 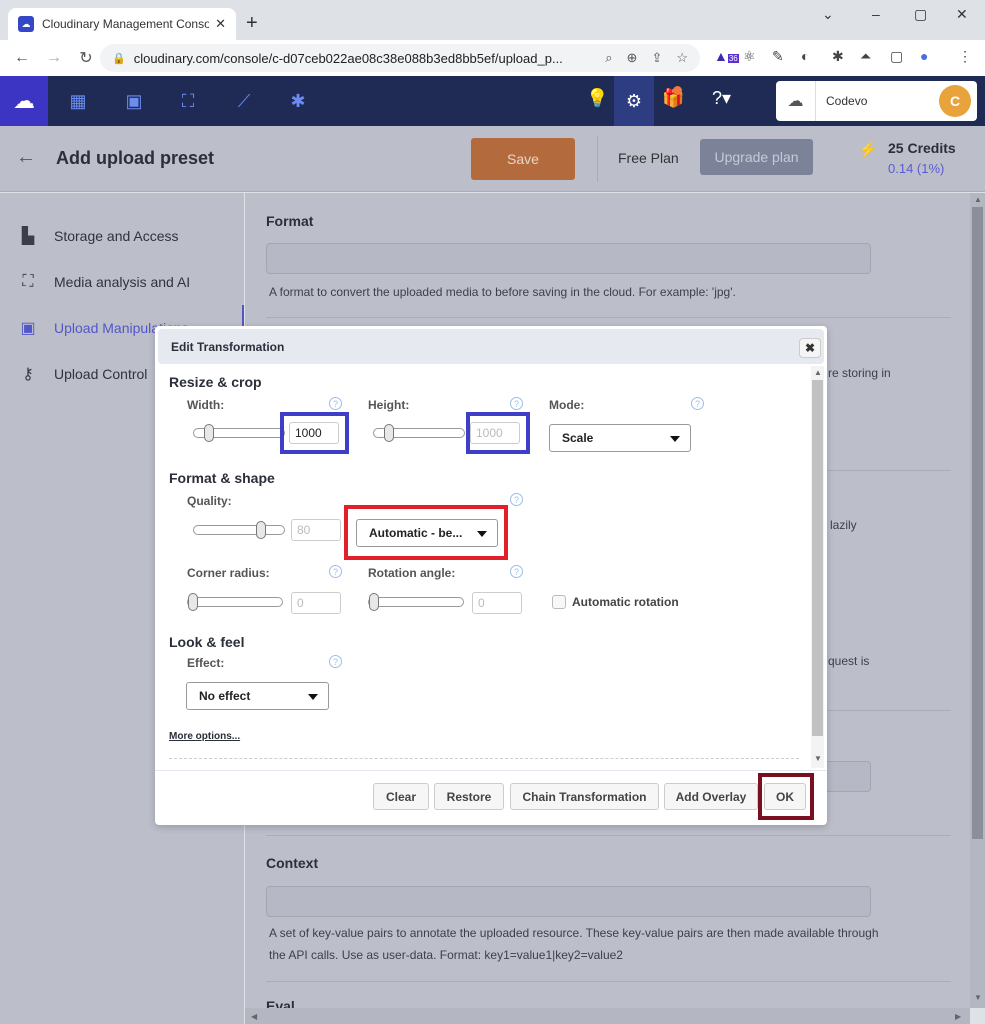 What do you see at coordinates (298, 101) in the screenshot?
I see `addons-icon: ✱` at bounding box center [298, 101].